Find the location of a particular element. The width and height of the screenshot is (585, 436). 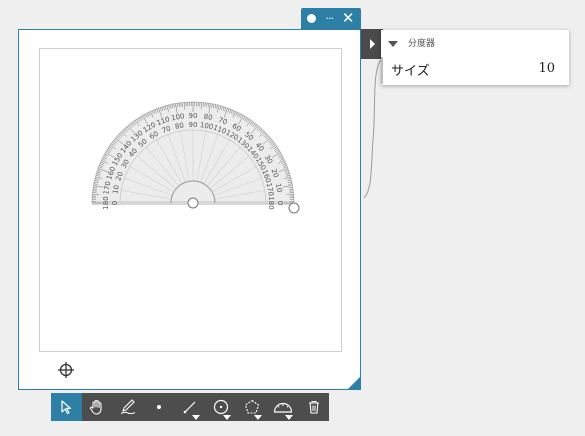

trash-icon is located at coordinates (313, 407).